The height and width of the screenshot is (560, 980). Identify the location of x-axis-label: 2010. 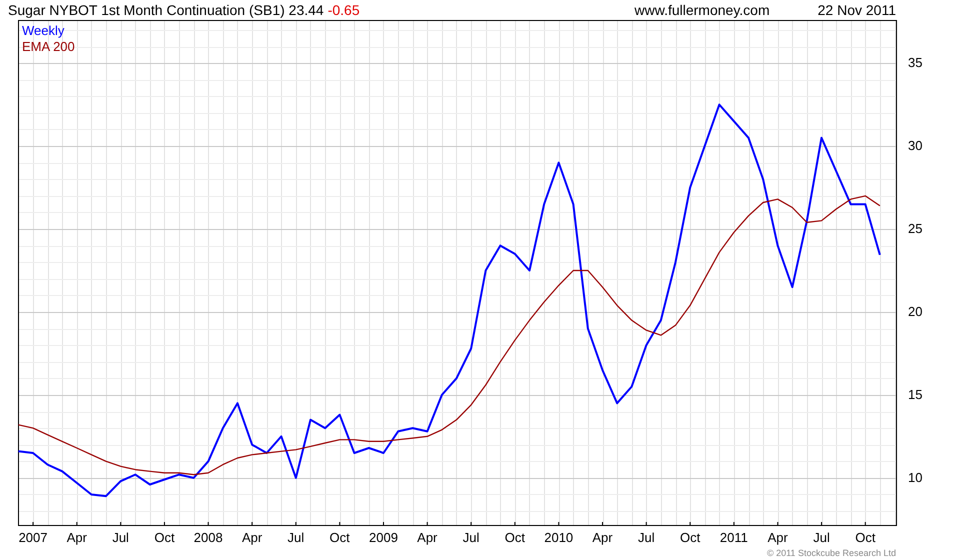
(559, 537).